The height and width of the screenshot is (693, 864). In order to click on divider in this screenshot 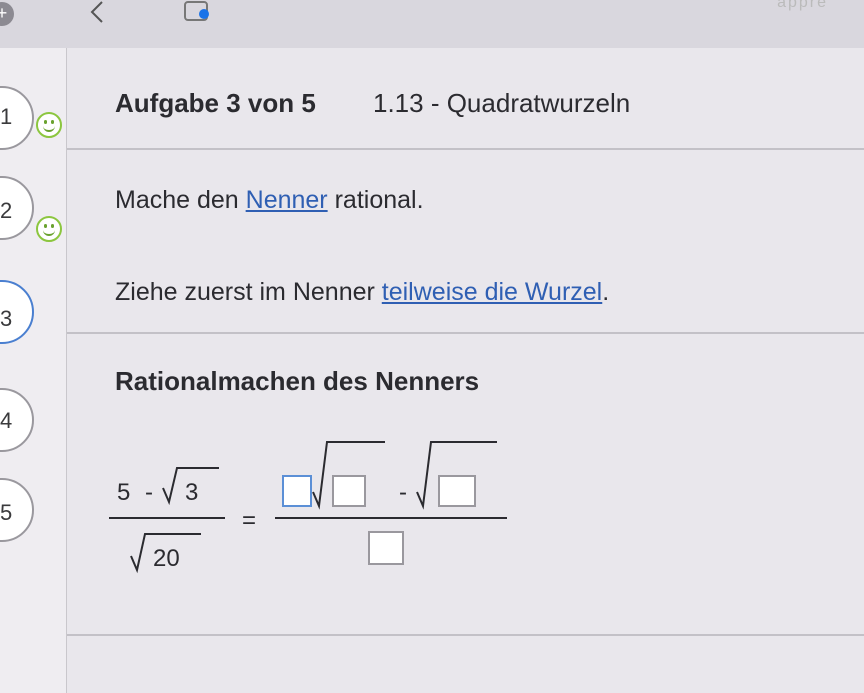, I will do `click(465, 635)`.